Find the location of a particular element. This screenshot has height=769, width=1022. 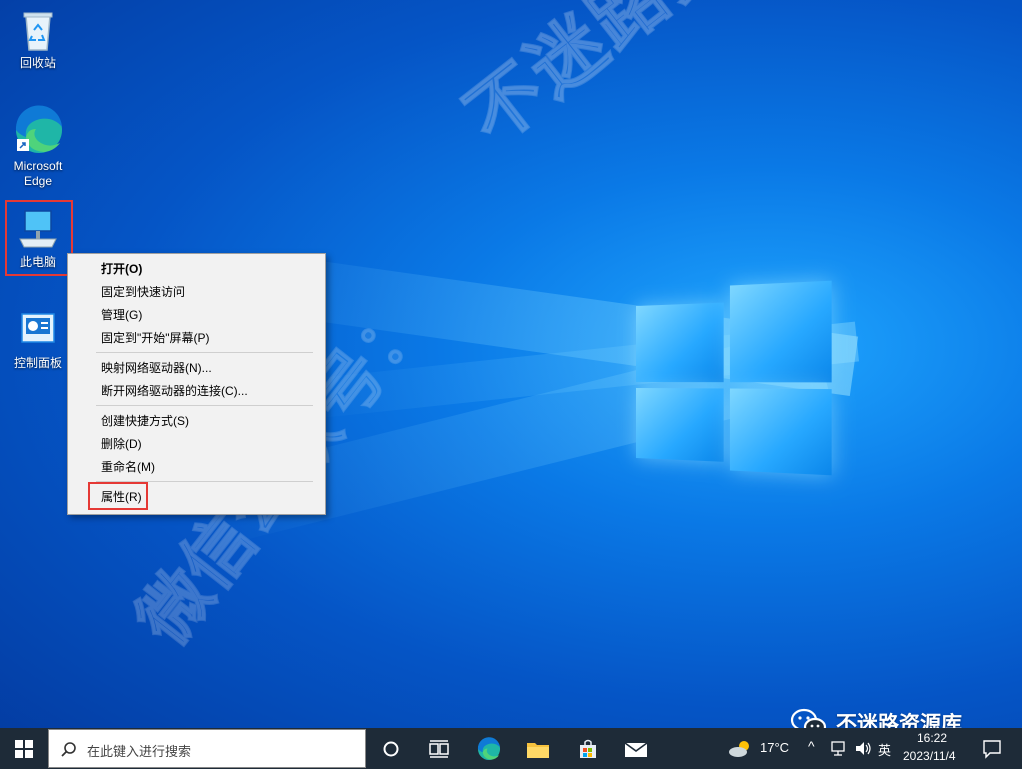

task-view-icon is located at coordinates (439, 749).